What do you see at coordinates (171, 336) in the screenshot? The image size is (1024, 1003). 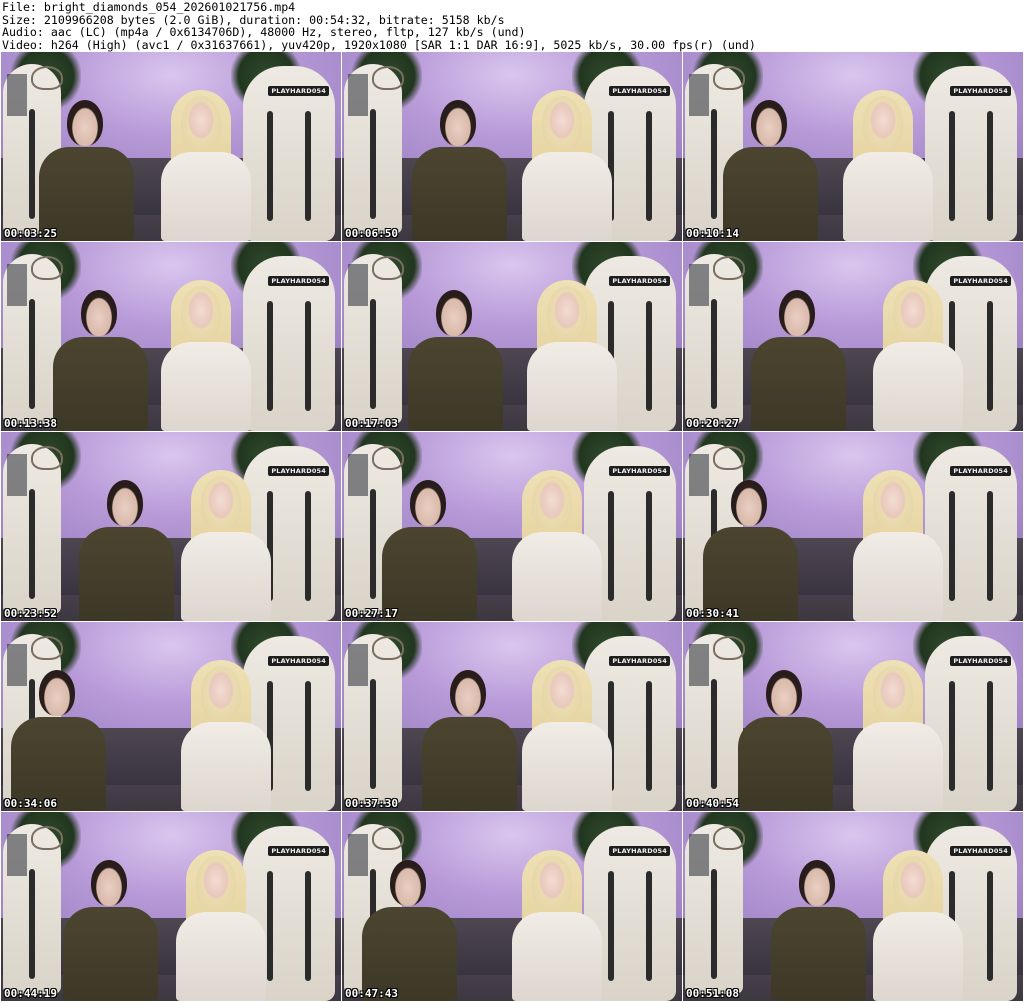 I see `video-thumbnail: PLAYHARD054 00:13:38` at bounding box center [171, 336].